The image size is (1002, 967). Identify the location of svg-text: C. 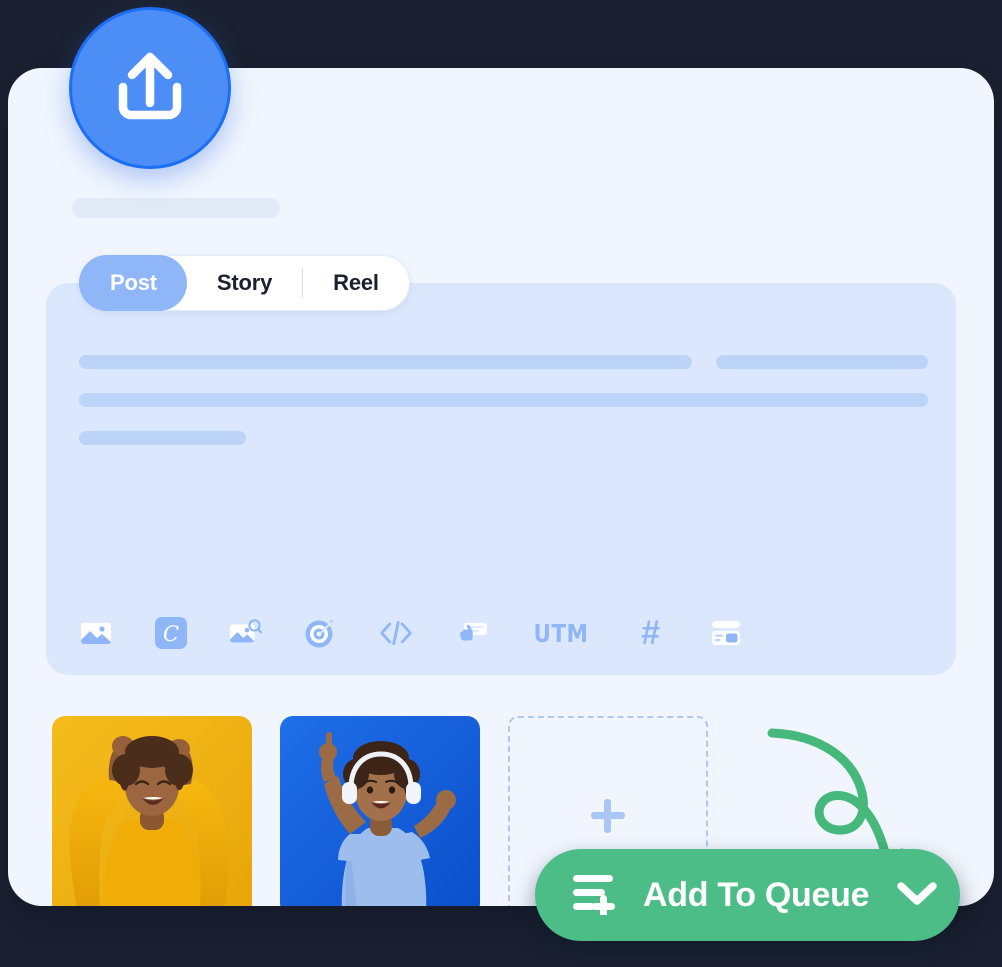
(171, 634).